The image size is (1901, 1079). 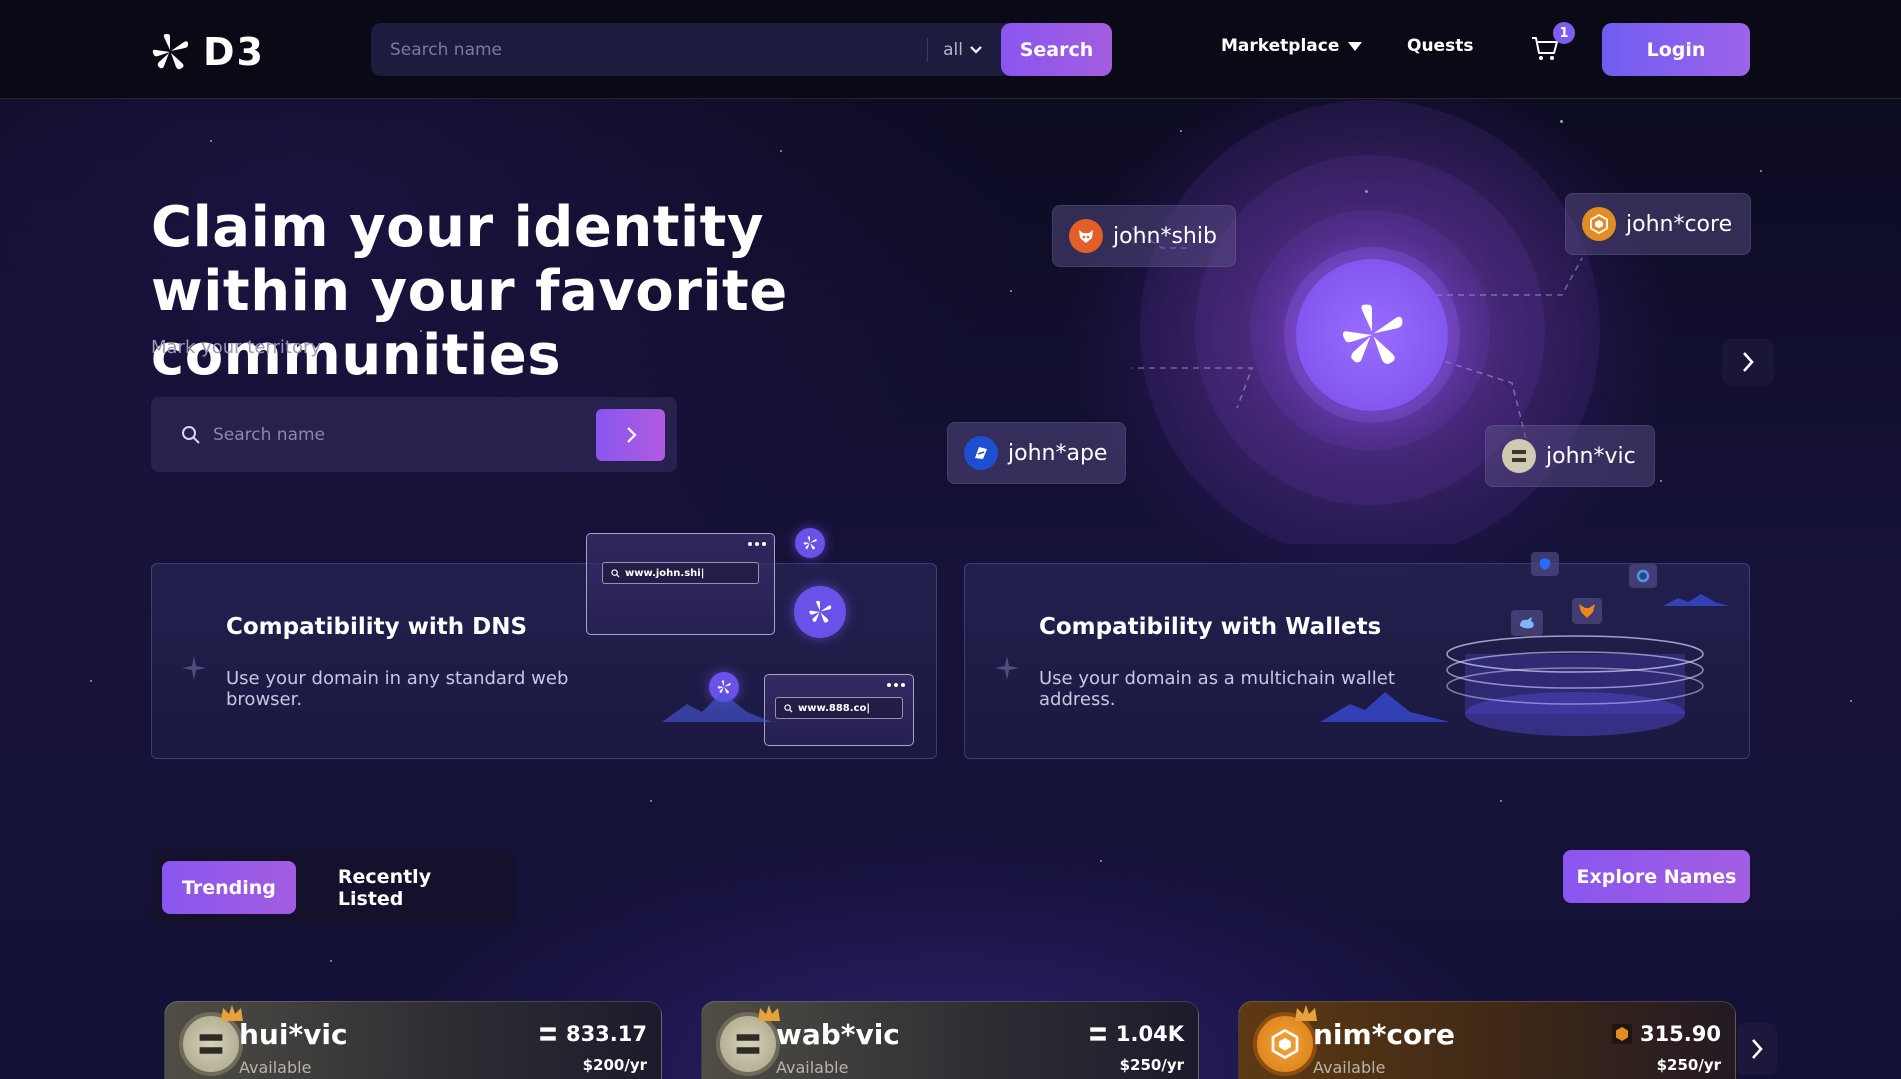 I want to click on nav-marketplace: Marketplace, so click(x=1292, y=46).